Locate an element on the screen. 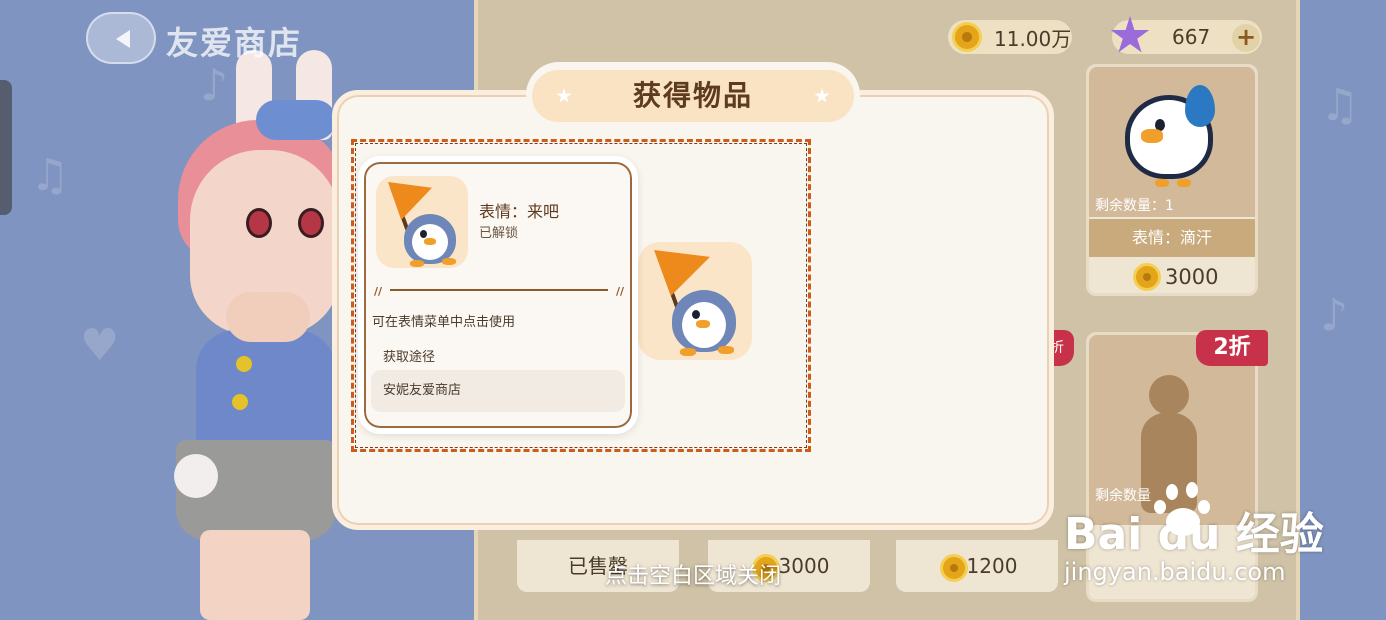  silhouette-icon is located at coordinates (1169, 395).